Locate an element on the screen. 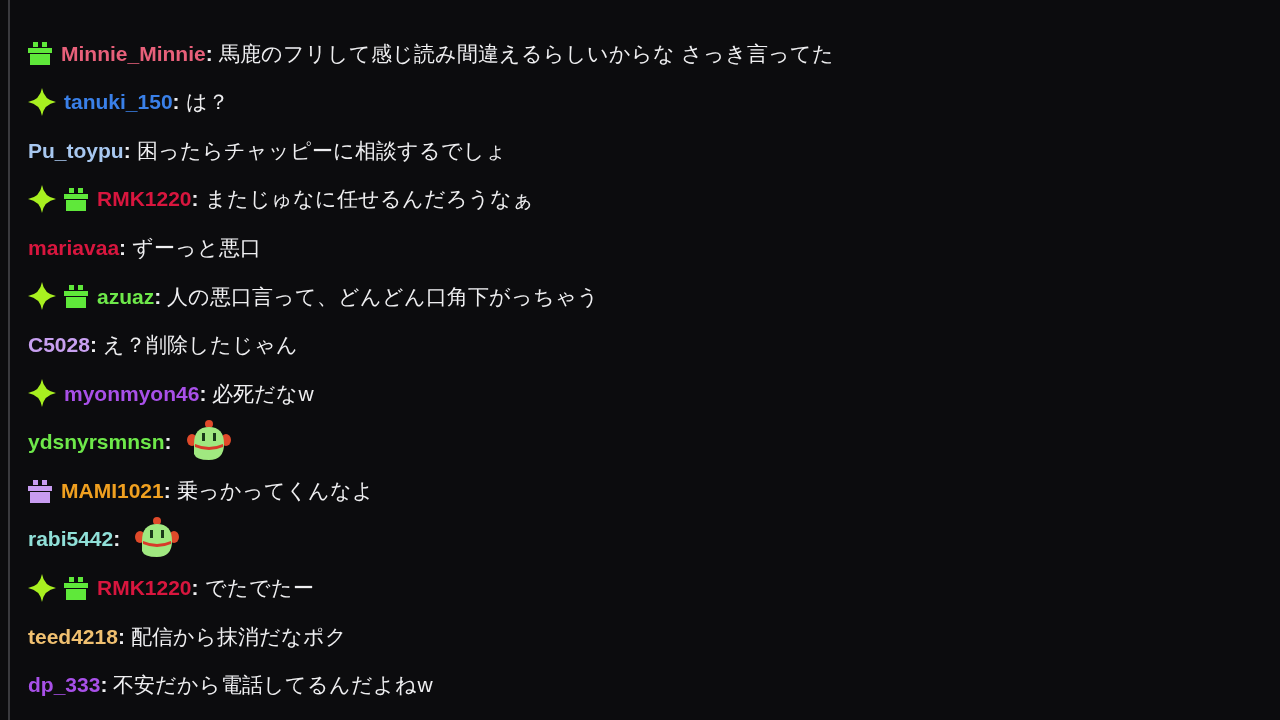  chat-message-text: ずーっと悪口 is located at coordinates (197, 247).